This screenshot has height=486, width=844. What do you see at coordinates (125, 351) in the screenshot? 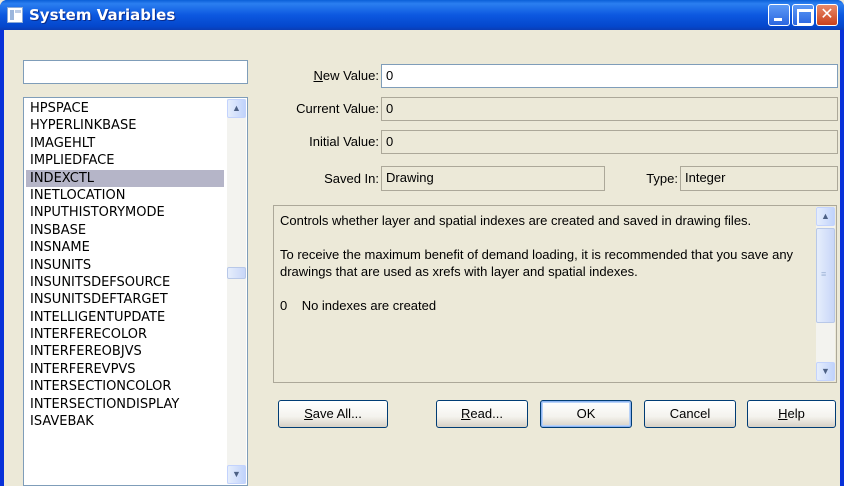
I see `variable-list-item: INTERFEREOBJVS` at bounding box center [125, 351].